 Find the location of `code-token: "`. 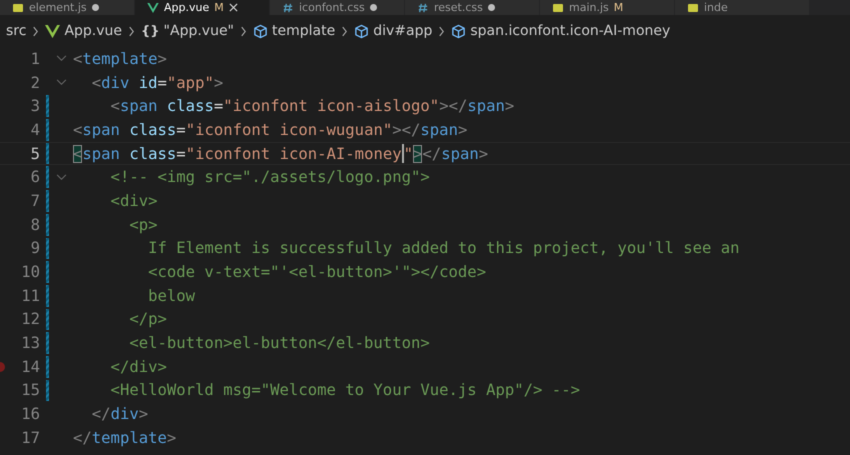

code-token: " is located at coordinates (409, 153).